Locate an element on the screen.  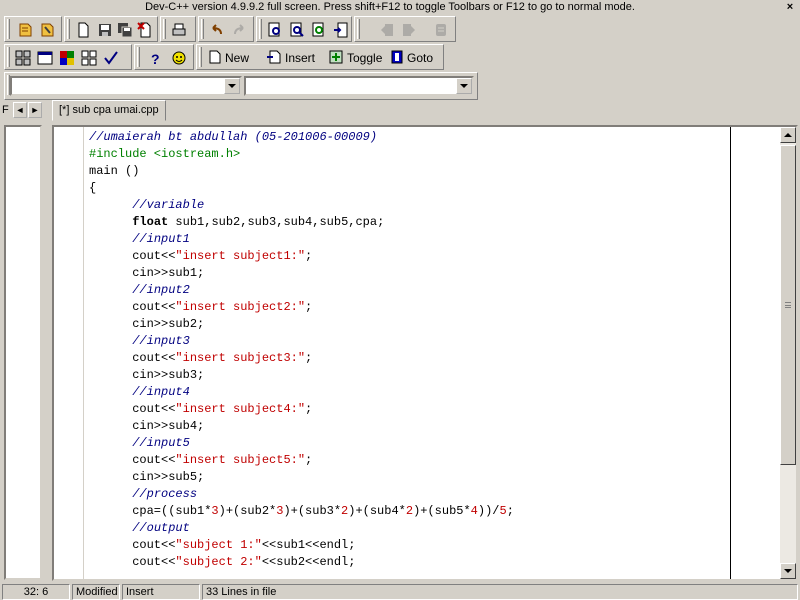
toggle-bookmark-button: Toggle is located at coordinates (355, 58).